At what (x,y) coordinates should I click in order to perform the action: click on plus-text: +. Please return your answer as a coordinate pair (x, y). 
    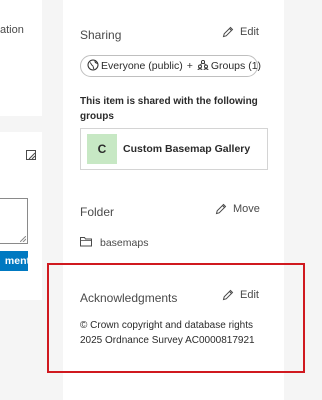
    Looking at the image, I should click on (189, 66).